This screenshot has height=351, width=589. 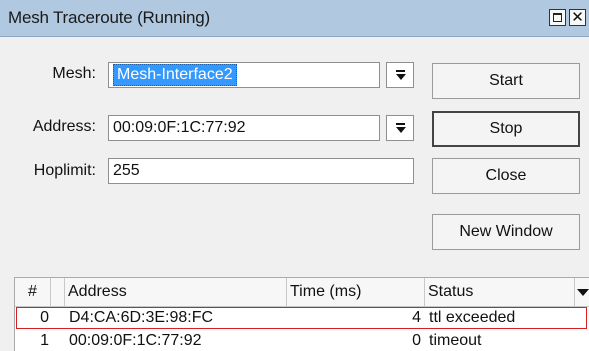 What do you see at coordinates (44, 340) in the screenshot?
I see `row-number: 1` at bounding box center [44, 340].